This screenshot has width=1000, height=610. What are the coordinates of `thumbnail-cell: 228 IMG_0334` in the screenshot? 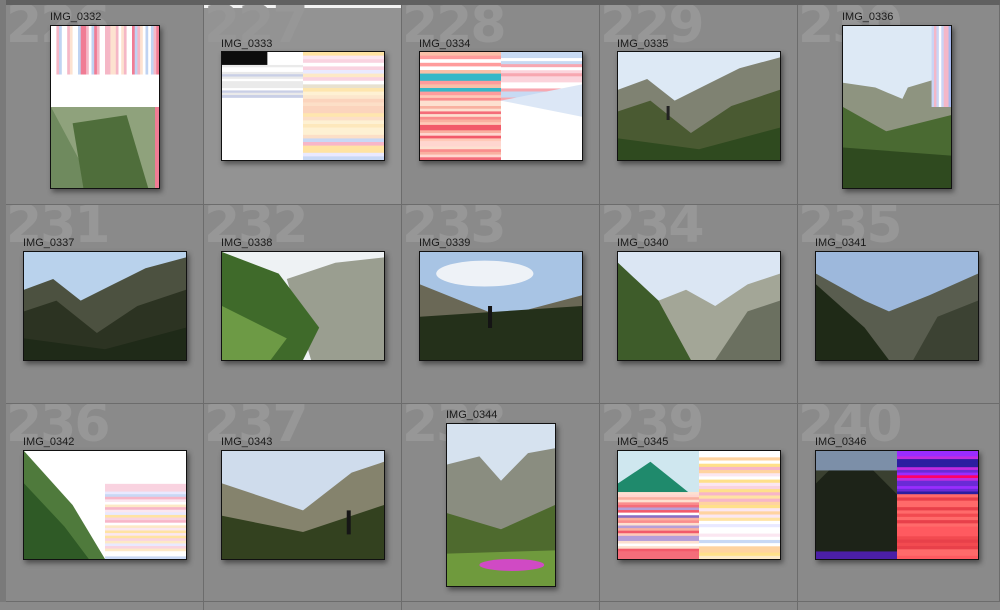 It's located at (501, 105).